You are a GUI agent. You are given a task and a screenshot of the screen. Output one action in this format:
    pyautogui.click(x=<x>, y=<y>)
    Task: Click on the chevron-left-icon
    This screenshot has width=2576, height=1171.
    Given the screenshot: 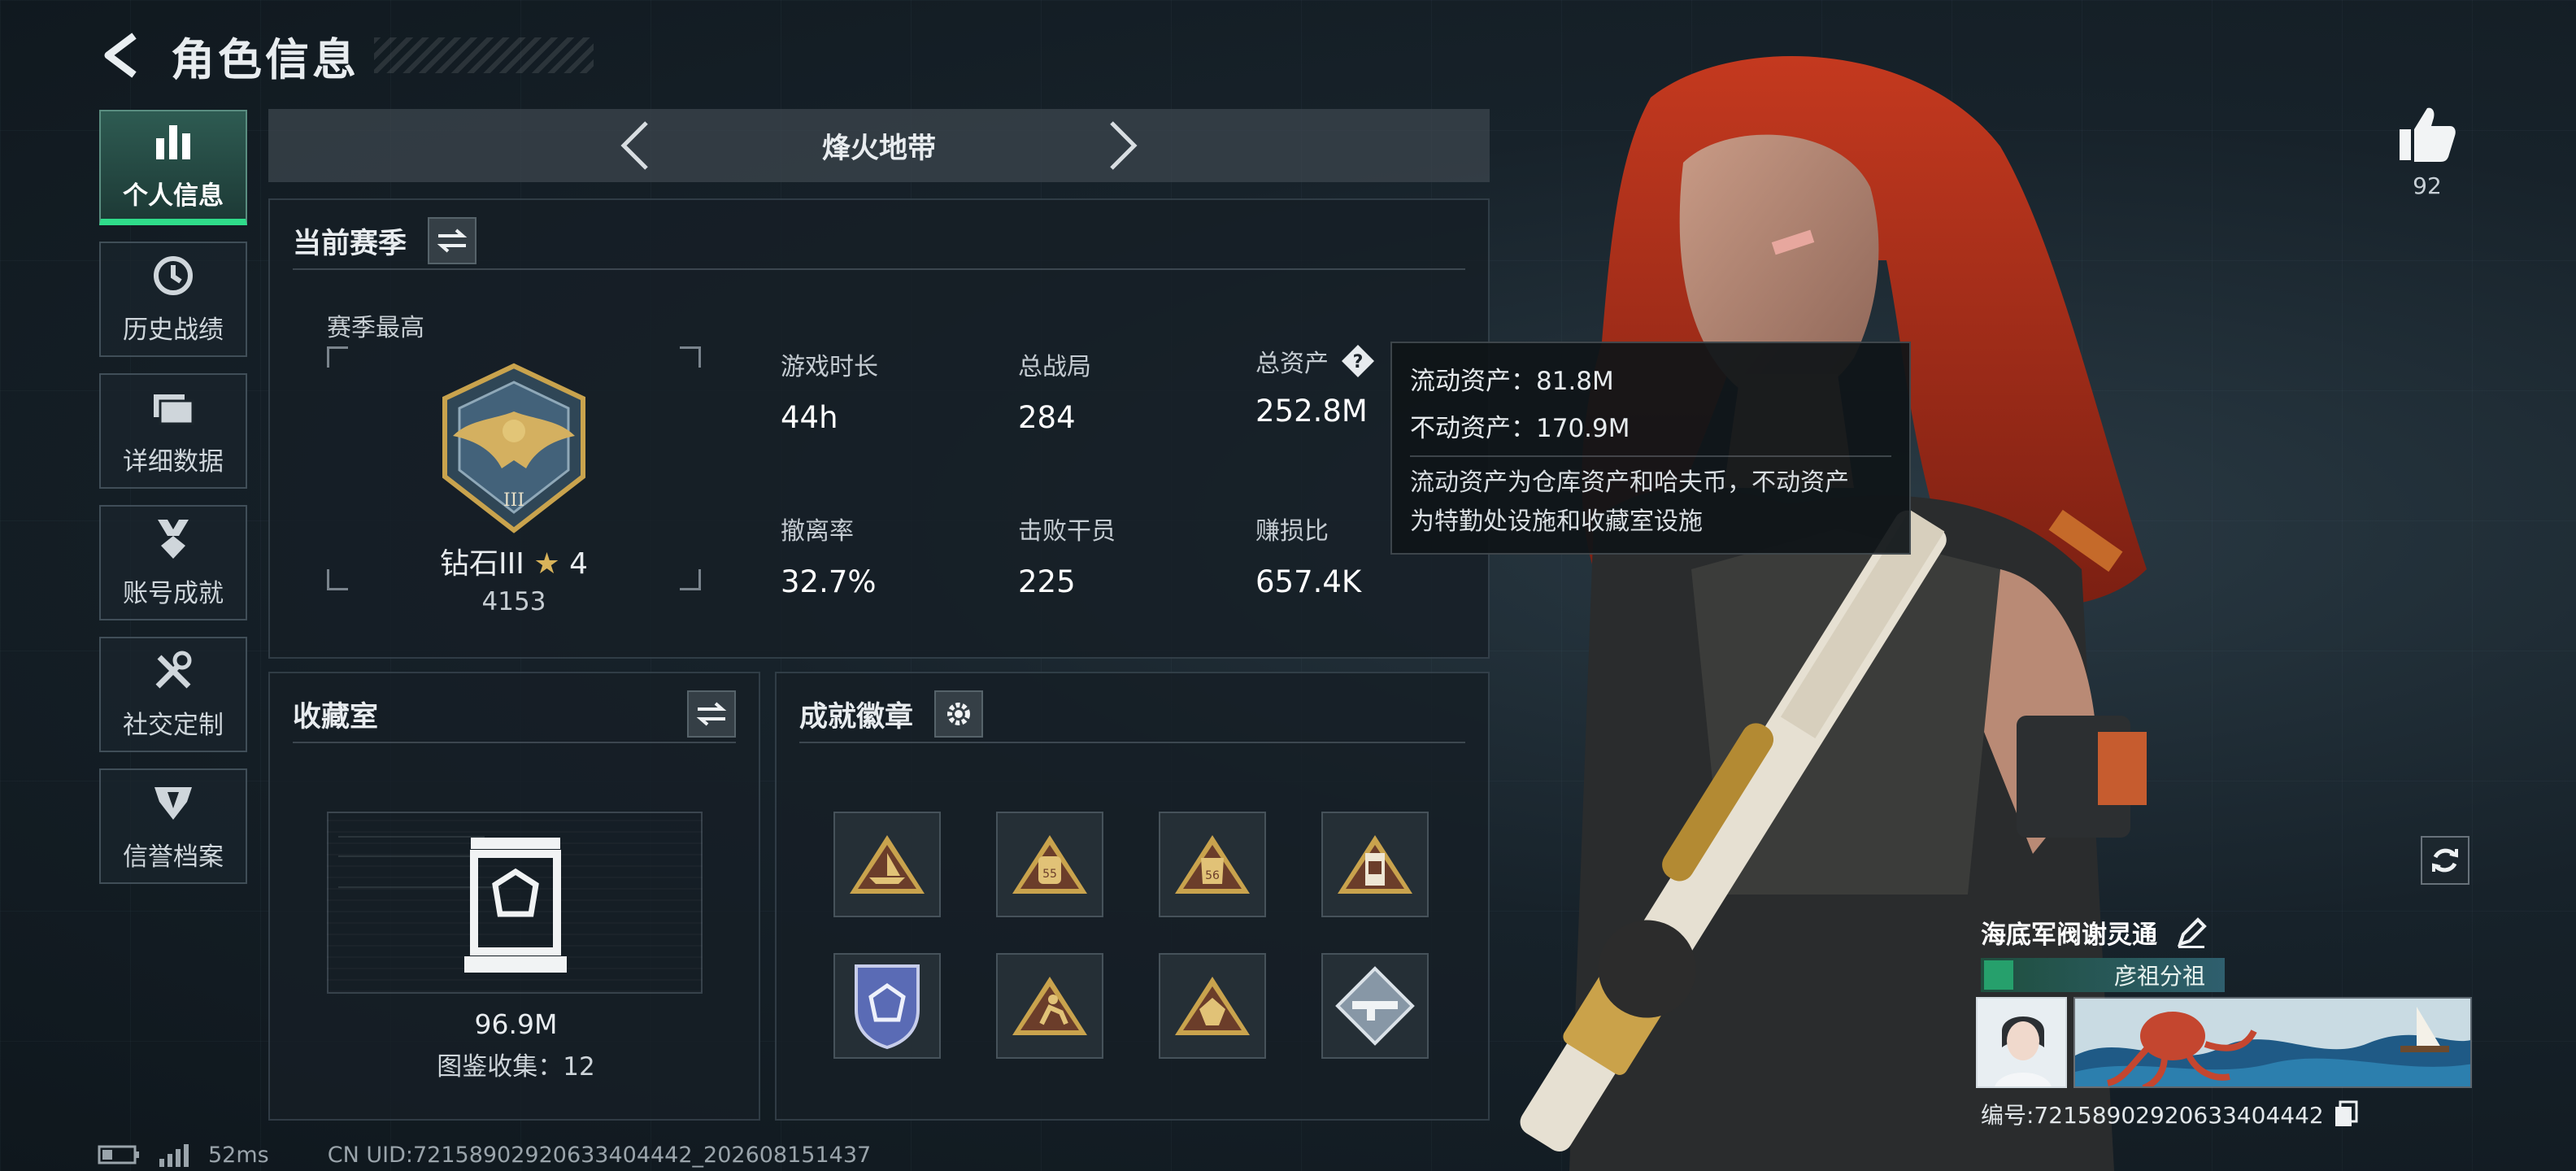 What is the action you would take?
    pyautogui.click(x=634, y=146)
    